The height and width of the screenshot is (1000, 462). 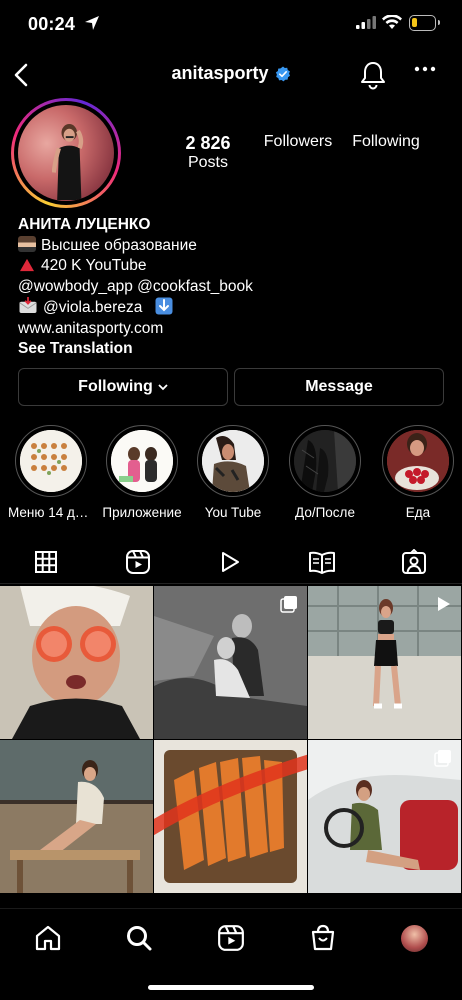 What do you see at coordinates (27, 265) in the screenshot?
I see `red-triangle-icon` at bounding box center [27, 265].